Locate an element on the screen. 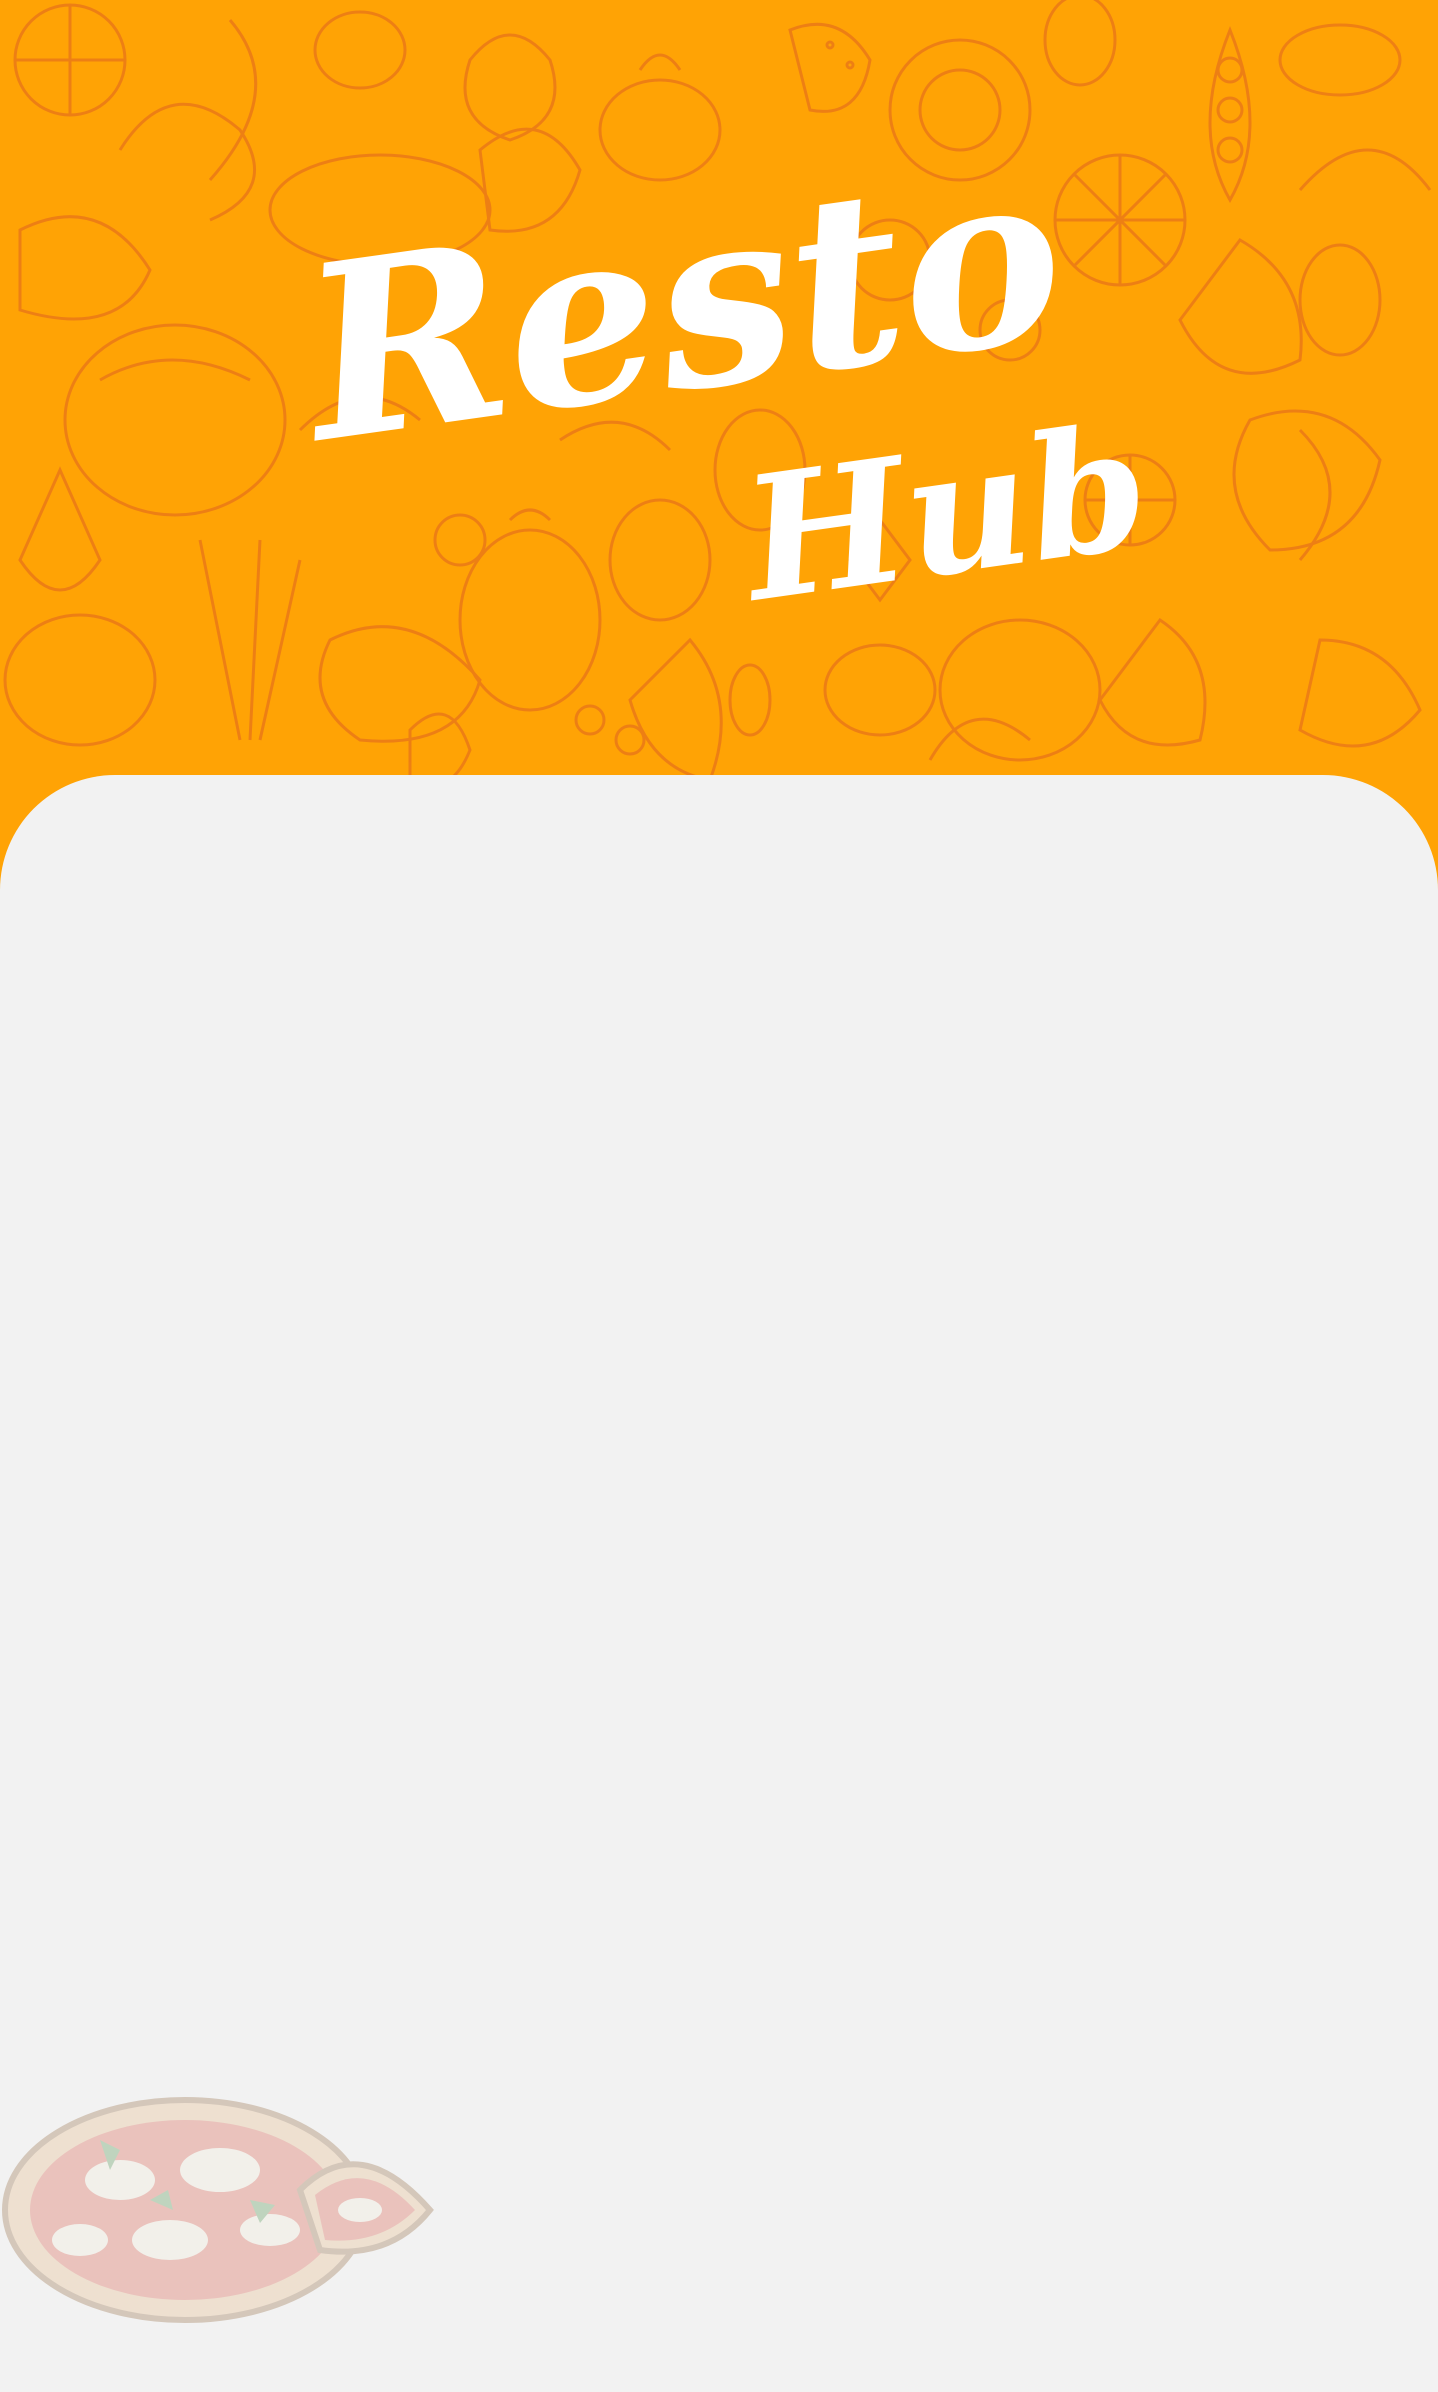  resto-hub-logo: Resto Hub is located at coordinates (725, 415).